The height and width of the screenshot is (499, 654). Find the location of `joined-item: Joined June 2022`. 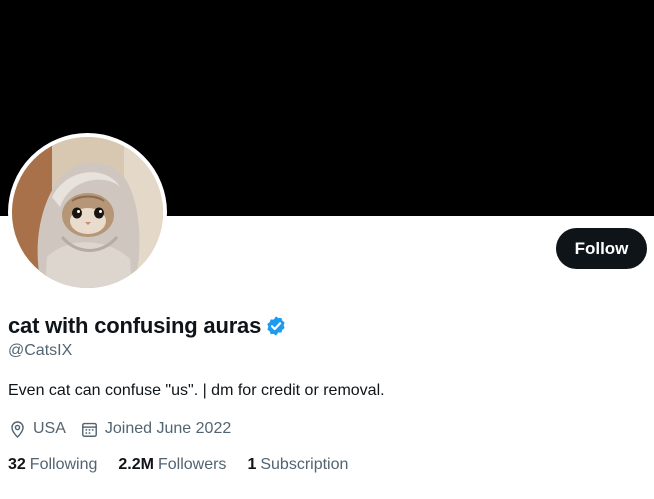

joined-item: Joined June 2022 is located at coordinates (155, 429).